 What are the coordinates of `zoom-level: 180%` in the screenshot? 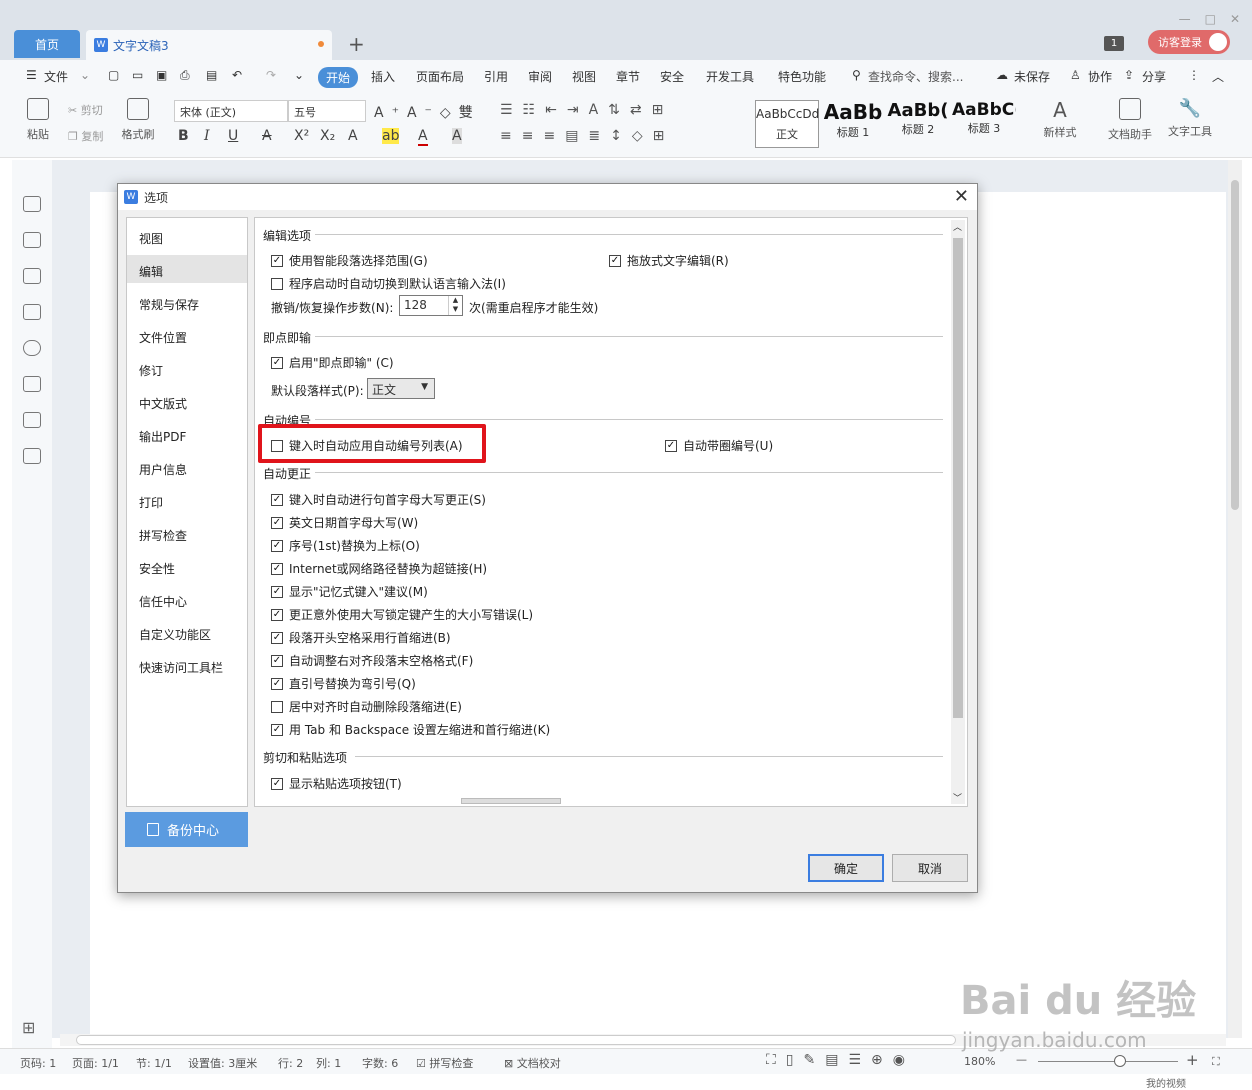 It's located at (979, 1061).